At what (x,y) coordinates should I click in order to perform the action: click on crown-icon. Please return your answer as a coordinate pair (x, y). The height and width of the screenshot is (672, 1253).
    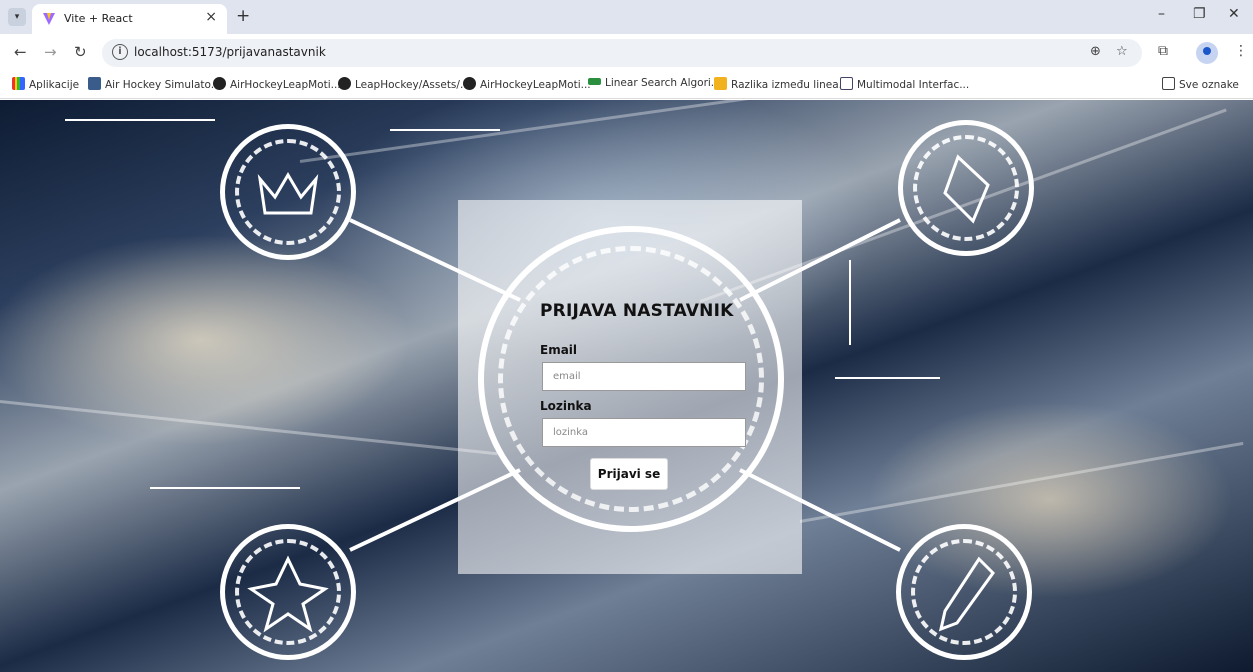
    Looking at the image, I should click on (288, 193).